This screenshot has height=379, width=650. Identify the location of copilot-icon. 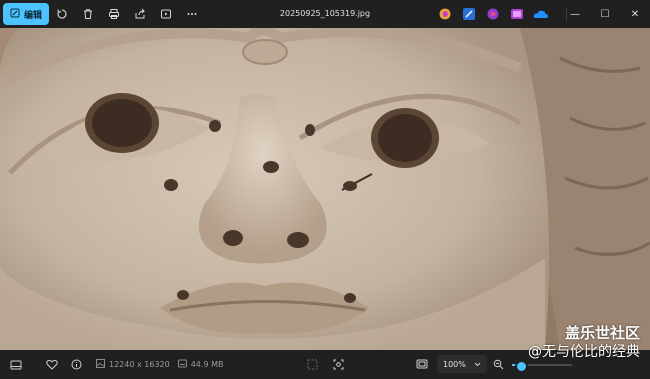
(444, 13).